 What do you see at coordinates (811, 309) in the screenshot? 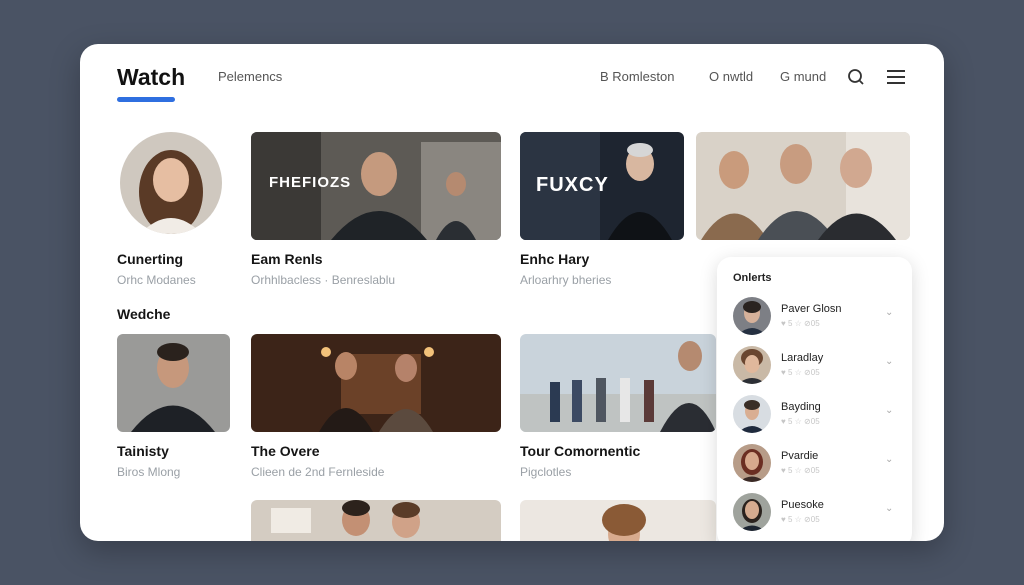
I see `panel-item-name: Paver Glosn` at bounding box center [811, 309].